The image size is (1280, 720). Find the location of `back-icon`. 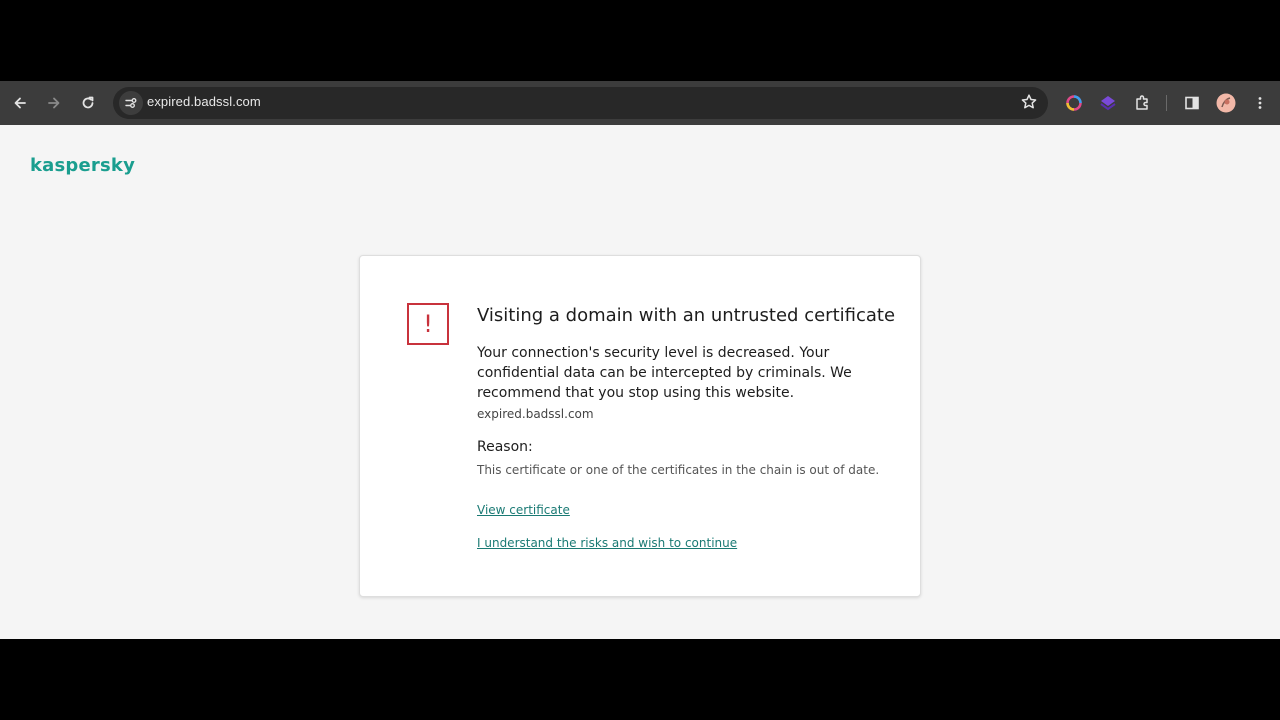

back-icon is located at coordinates (20, 103).